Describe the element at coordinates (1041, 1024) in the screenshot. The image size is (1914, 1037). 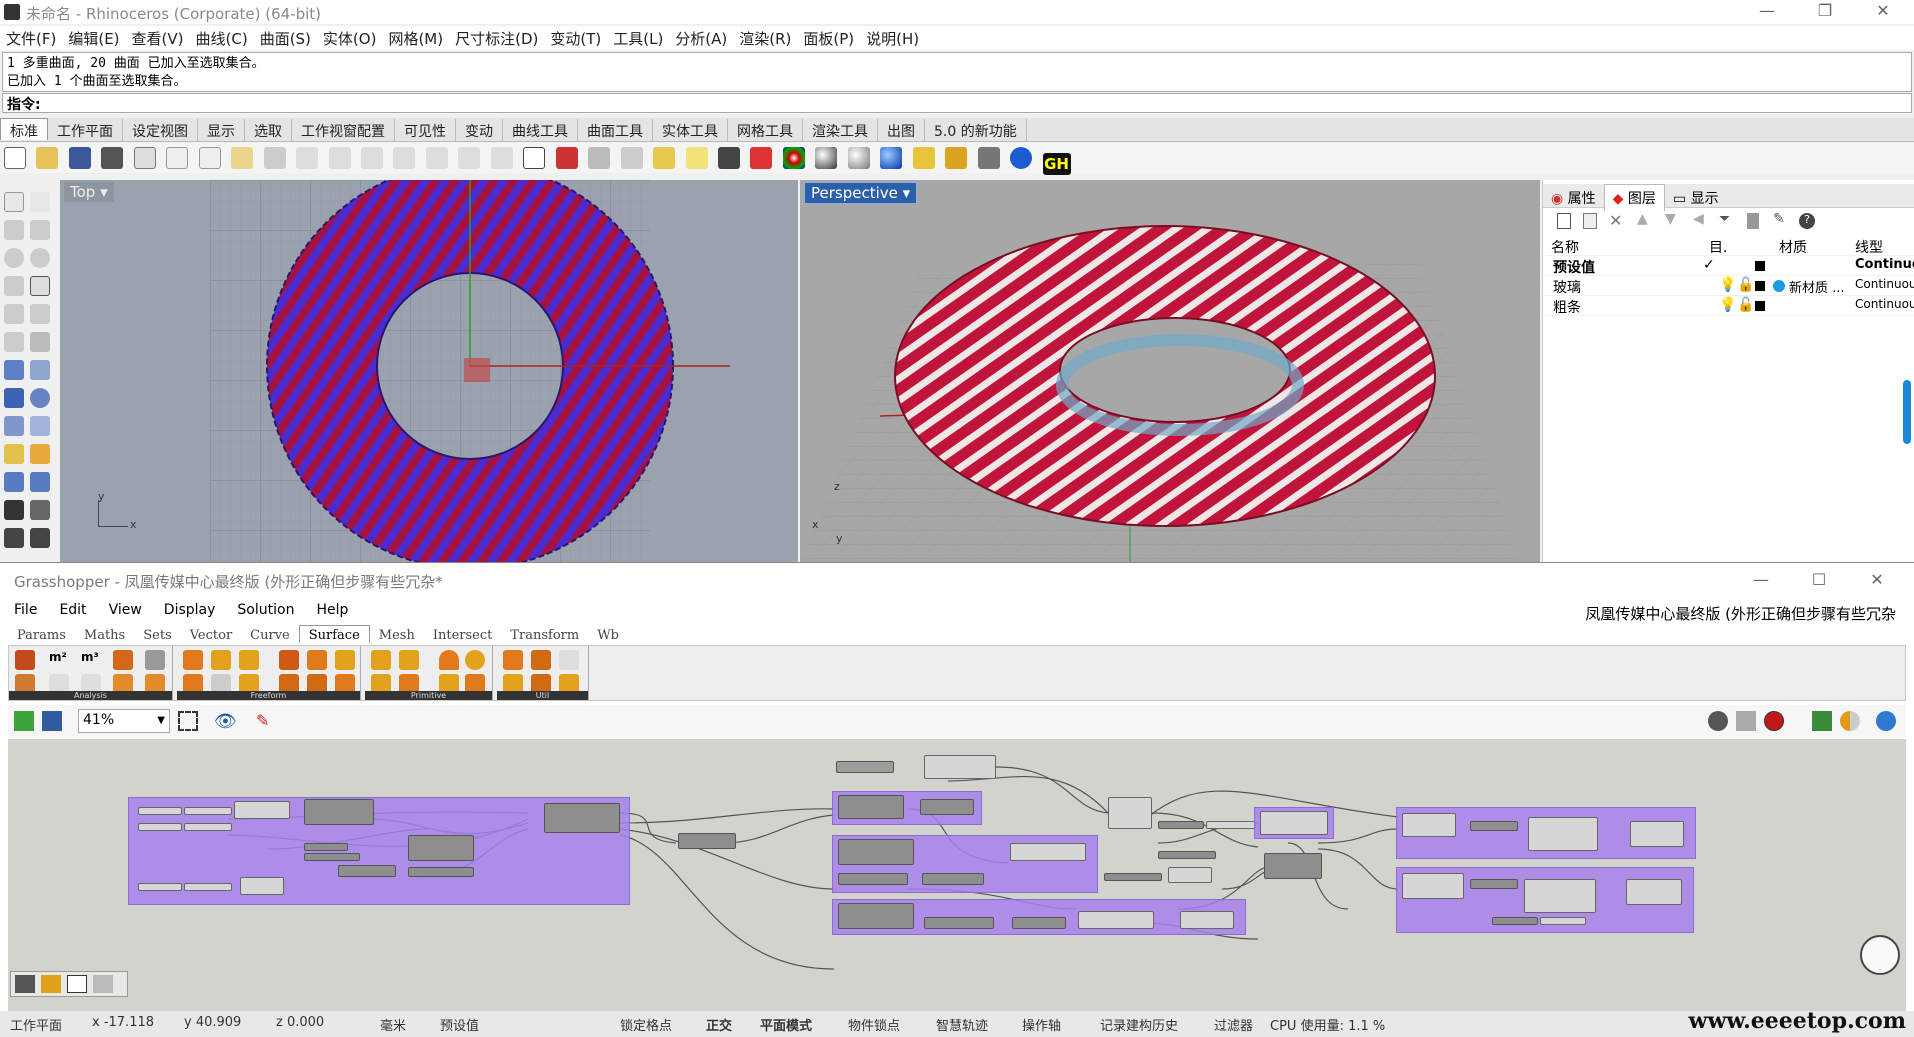
I see `status-gumball: 操作轴` at that location.